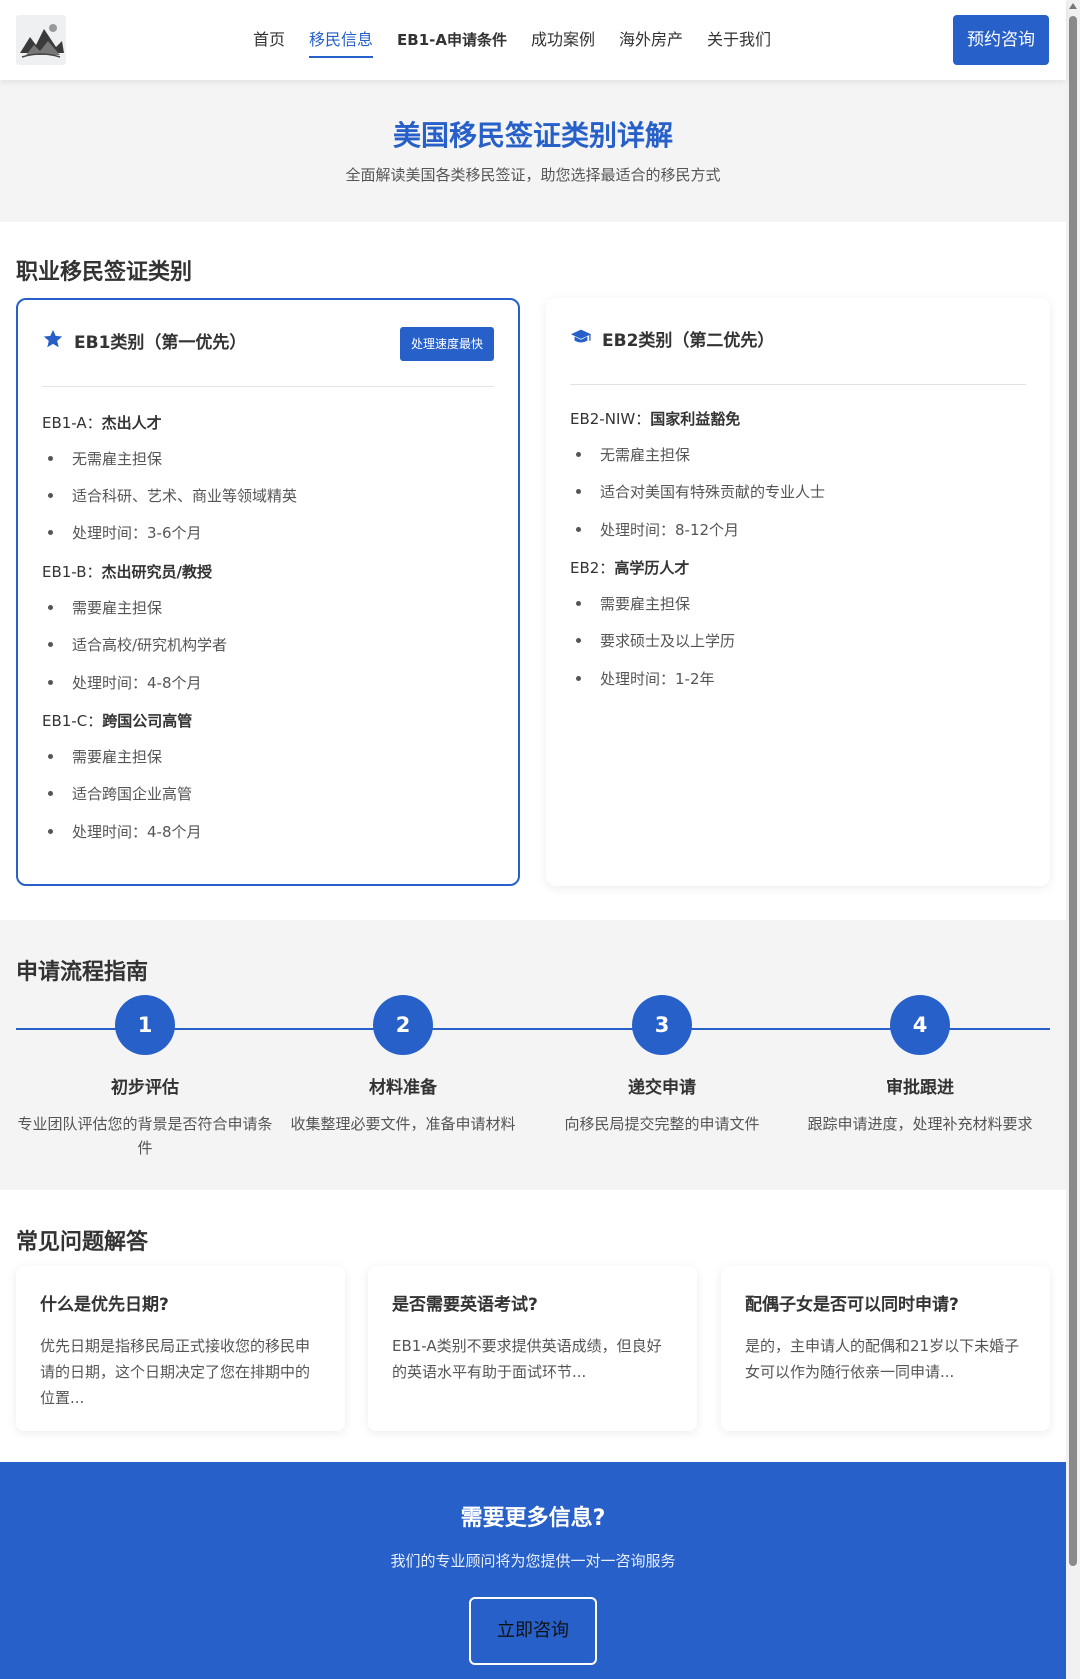 The height and width of the screenshot is (1679, 1080). I want to click on step-description: 专业团队评估您的背景是否符合申请条件, so click(145, 1136).